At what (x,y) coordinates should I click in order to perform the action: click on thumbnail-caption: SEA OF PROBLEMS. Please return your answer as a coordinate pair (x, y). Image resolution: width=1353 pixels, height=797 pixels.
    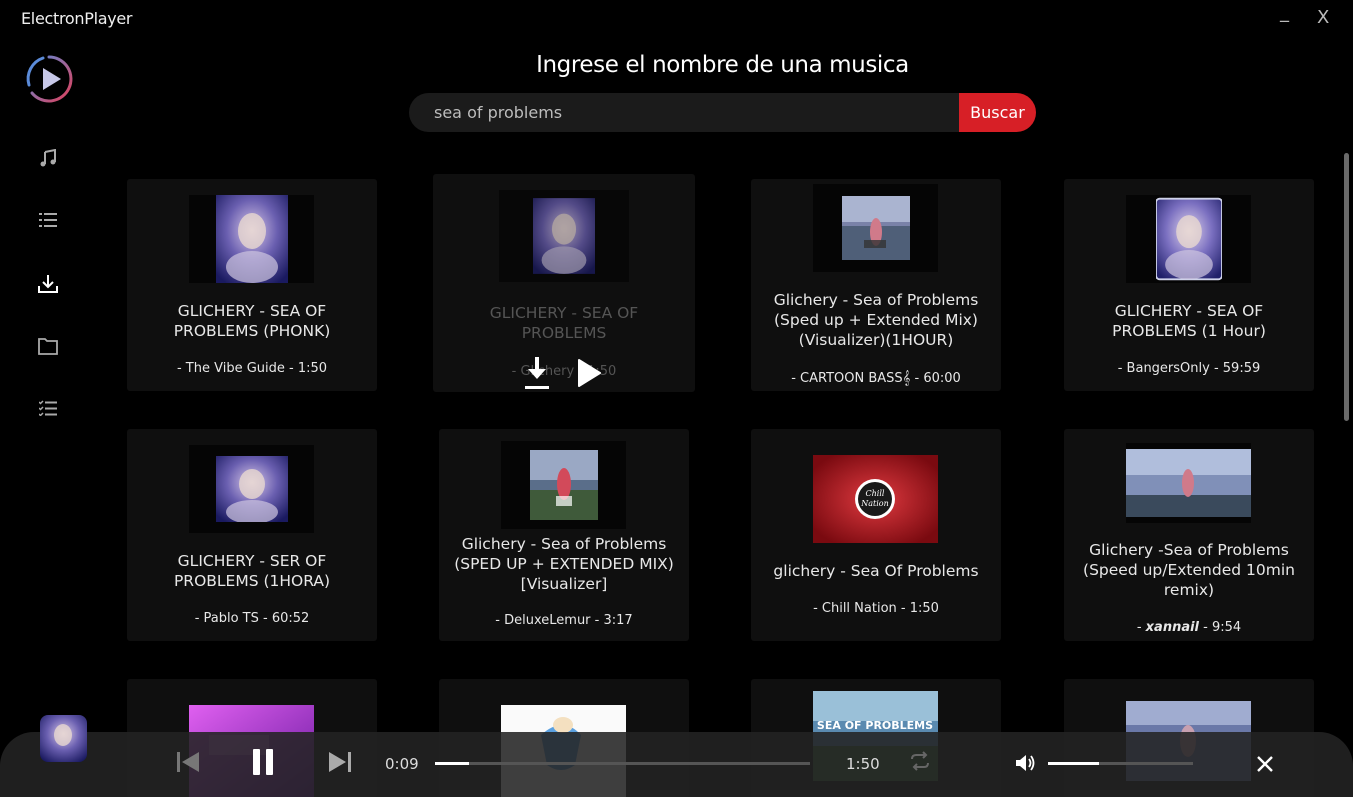
    Looking at the image, I should click on (875, 725).